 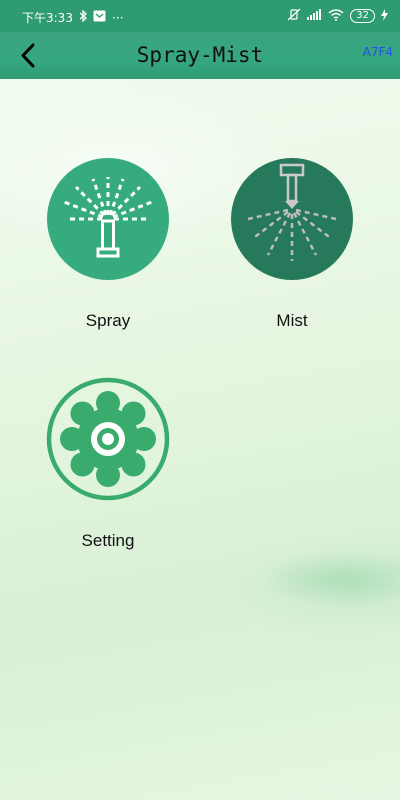 I want to click on notification-icon, so click(x=99, y=17).